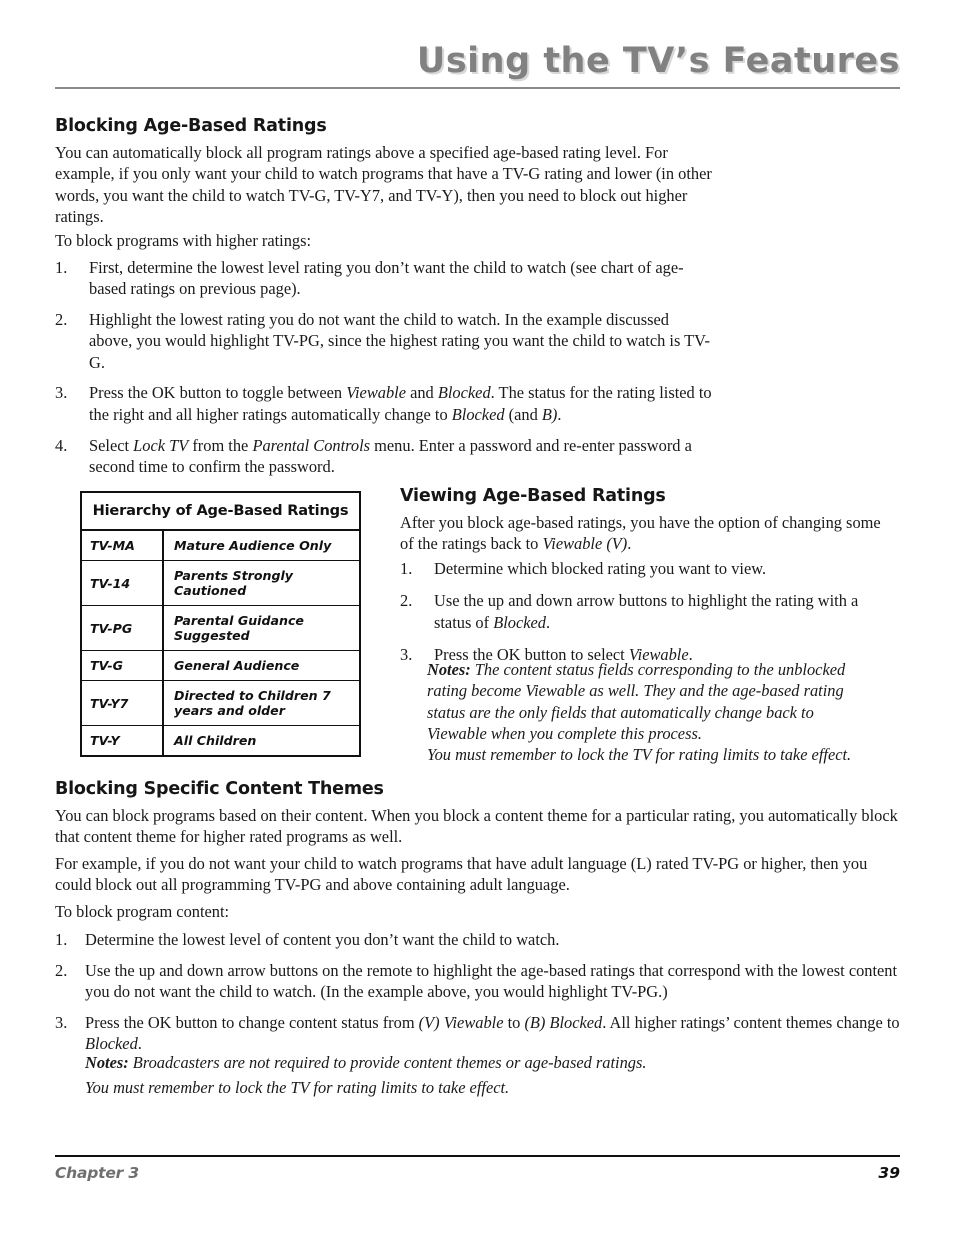 The height and width of the screenshot is (1235, 954). What do you see at coordinates (261, 703) in the screenshot?
I see `cell-rating-description: Directed to Children 7 years and older` at bounding box center [261, 703].